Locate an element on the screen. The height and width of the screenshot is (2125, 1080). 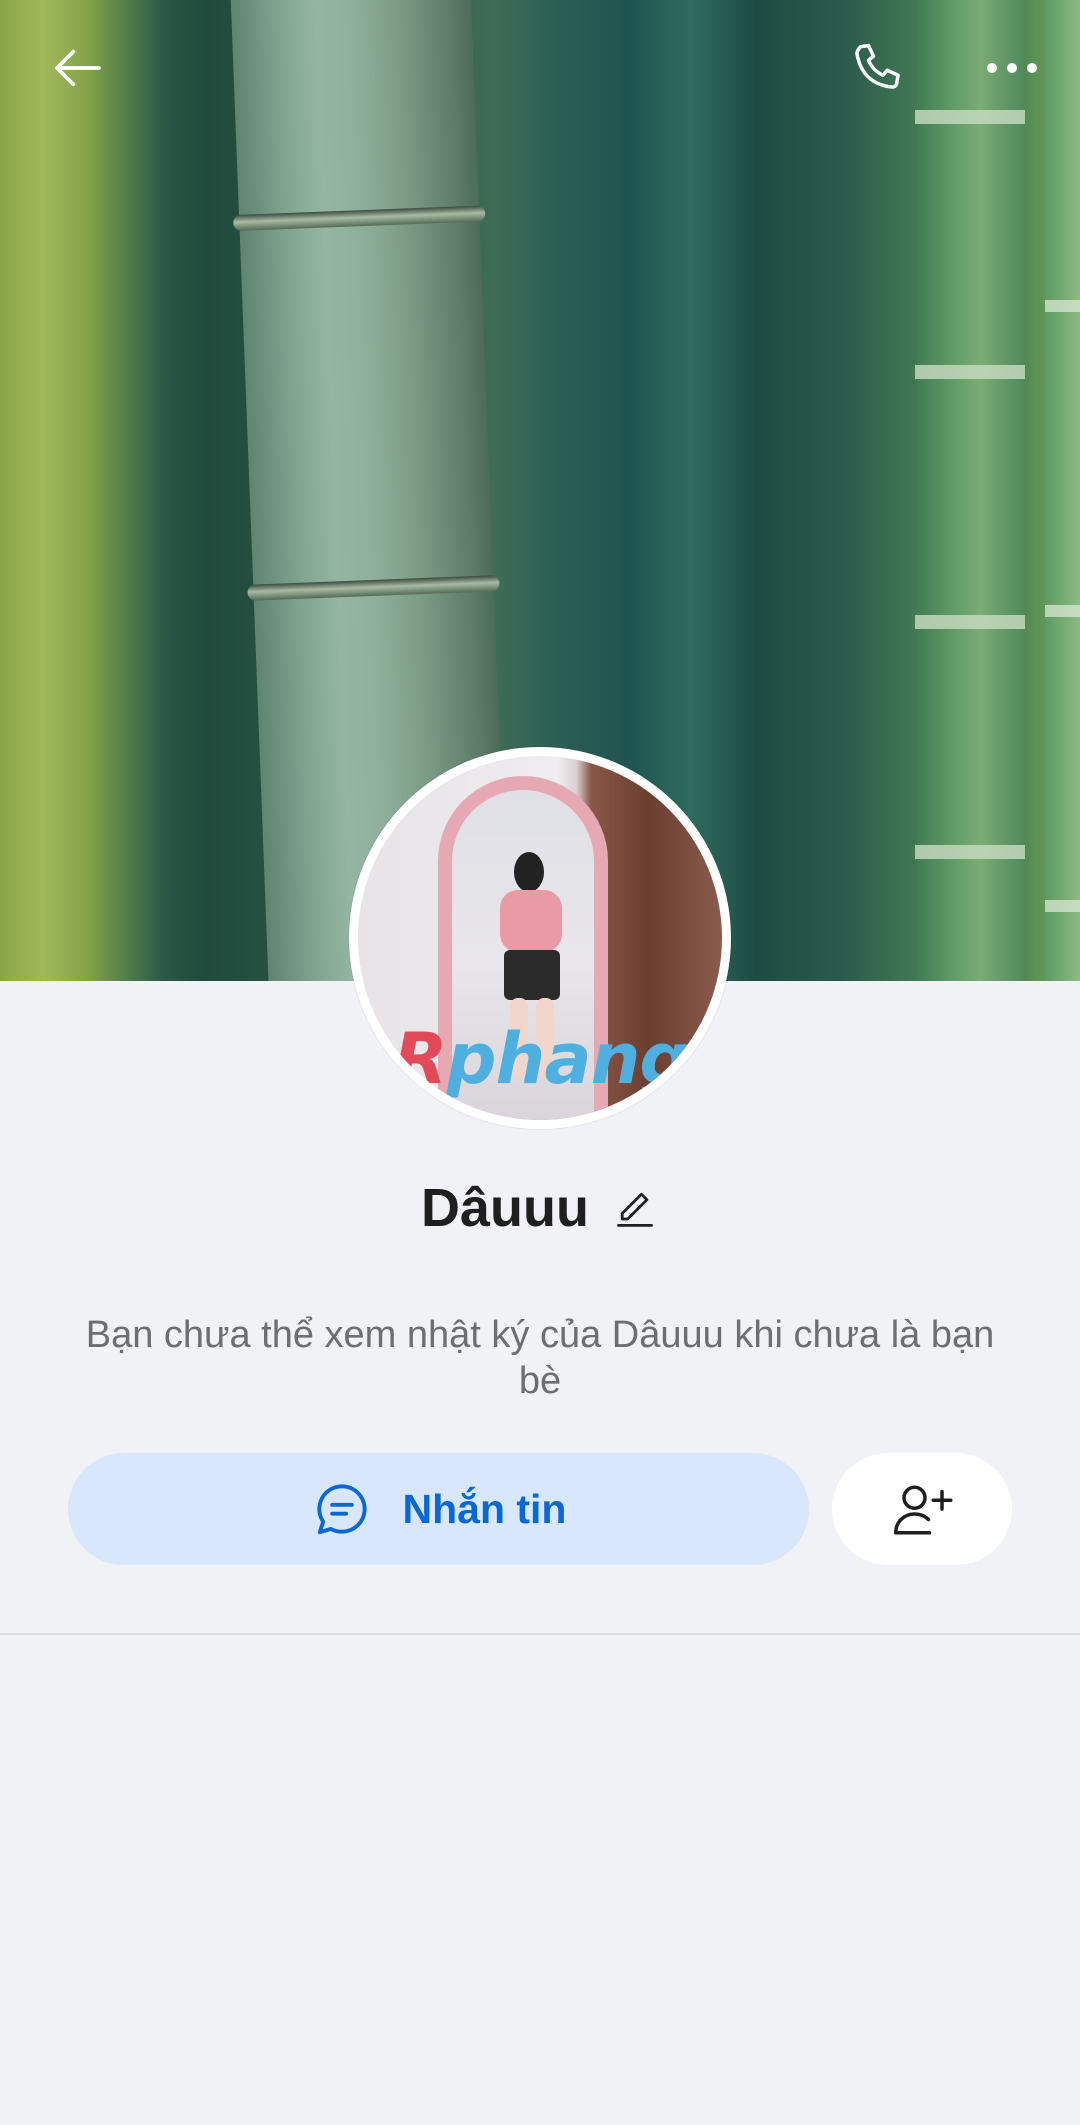
user-plus-icon is located at coordinates (923, 1510).